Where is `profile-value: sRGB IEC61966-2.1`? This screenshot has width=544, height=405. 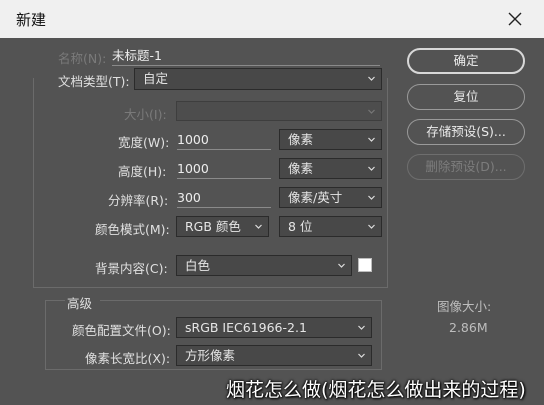
profile-value: sRGB IEC61966-2.1 is located at coordinates (246, 327).